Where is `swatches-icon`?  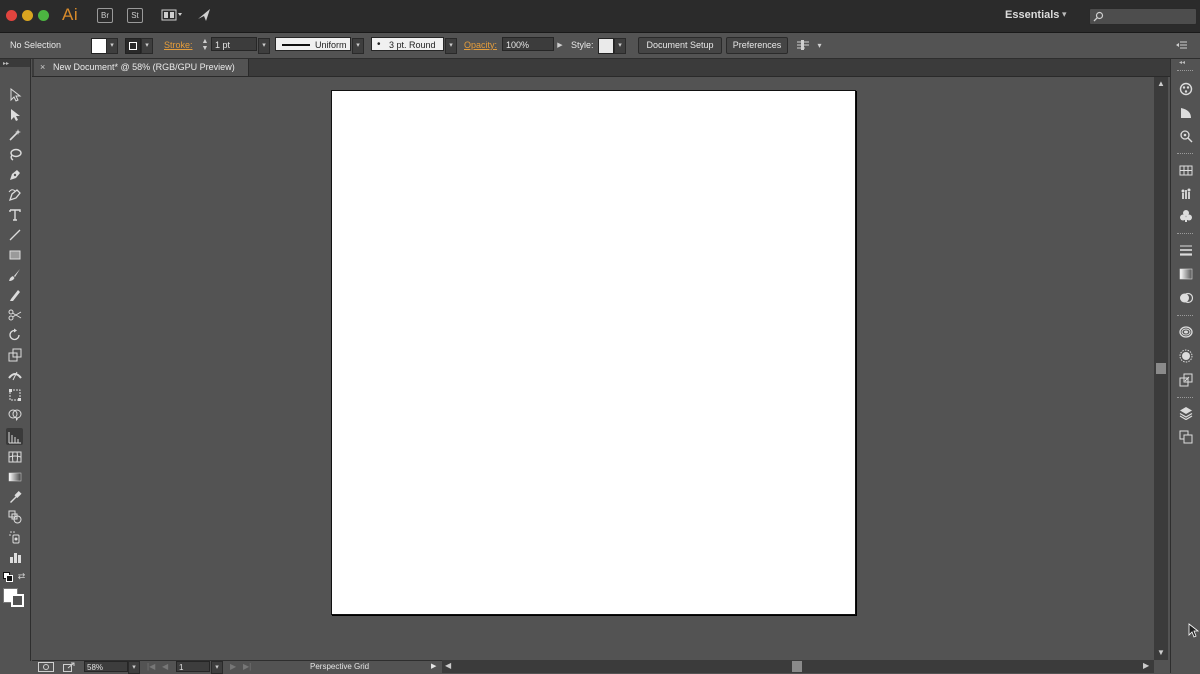 swatches-icon is located at coordinates (1186, 170).